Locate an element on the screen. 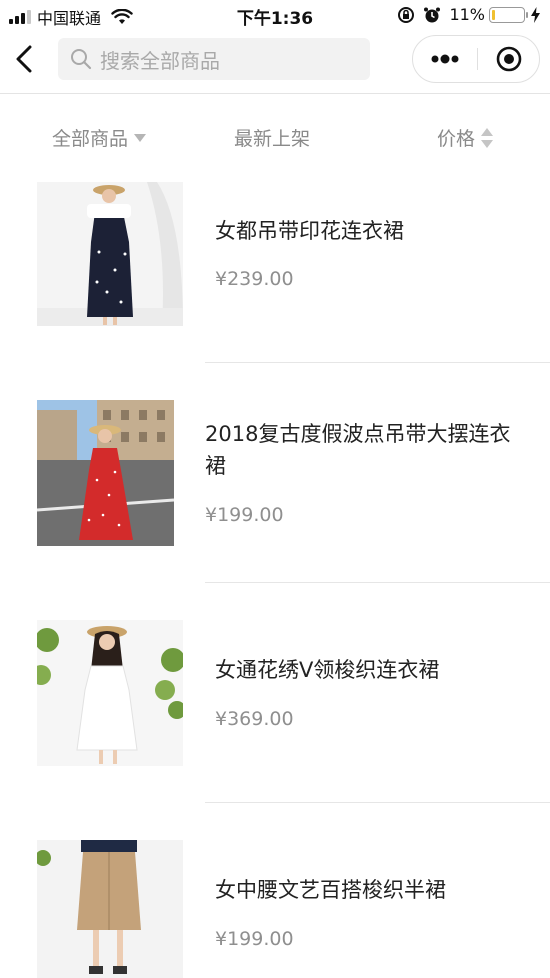 The width and height of the screenshot is (550, 978). caret-down-icon is located at coordinates (140, 137).